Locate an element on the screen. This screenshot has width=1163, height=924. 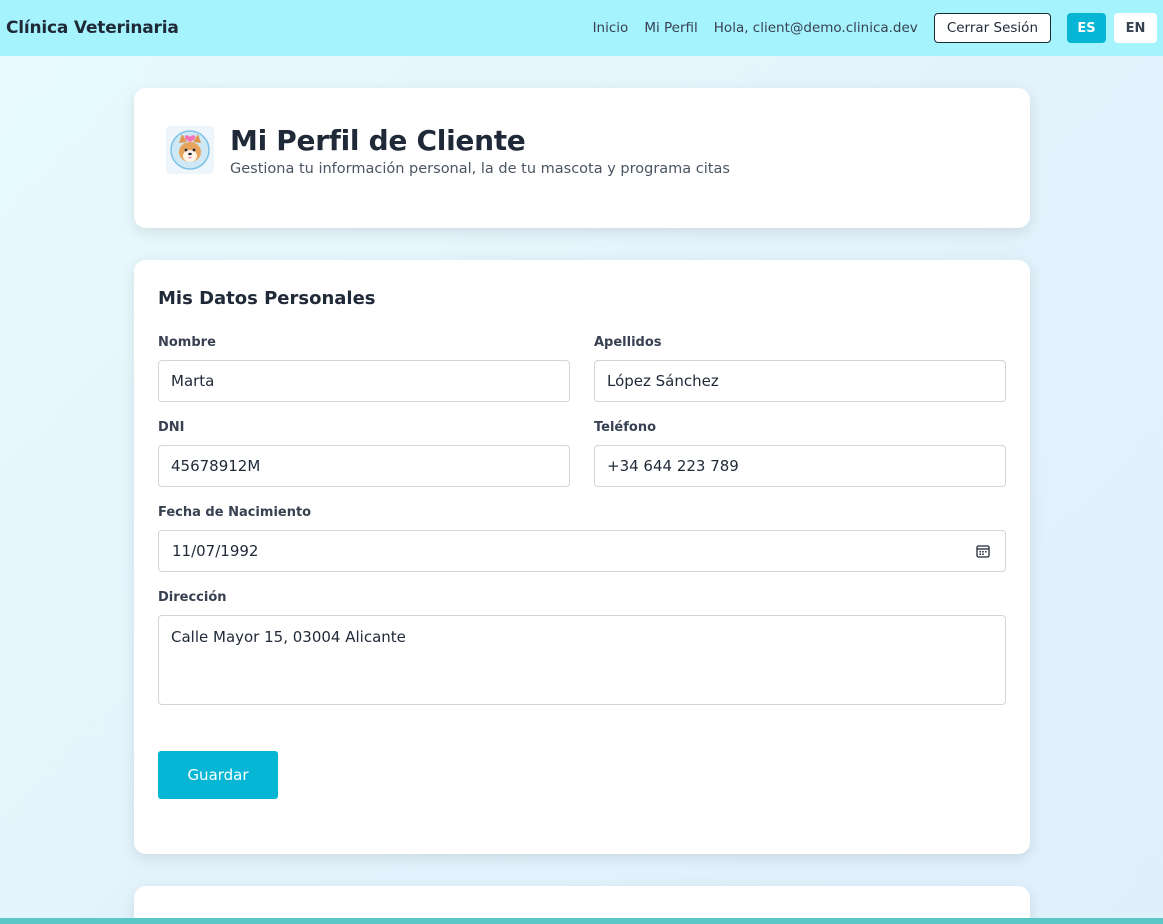
user-greeting: Hola, client@demo.clinica.dev is located at coordinates (815, 28).